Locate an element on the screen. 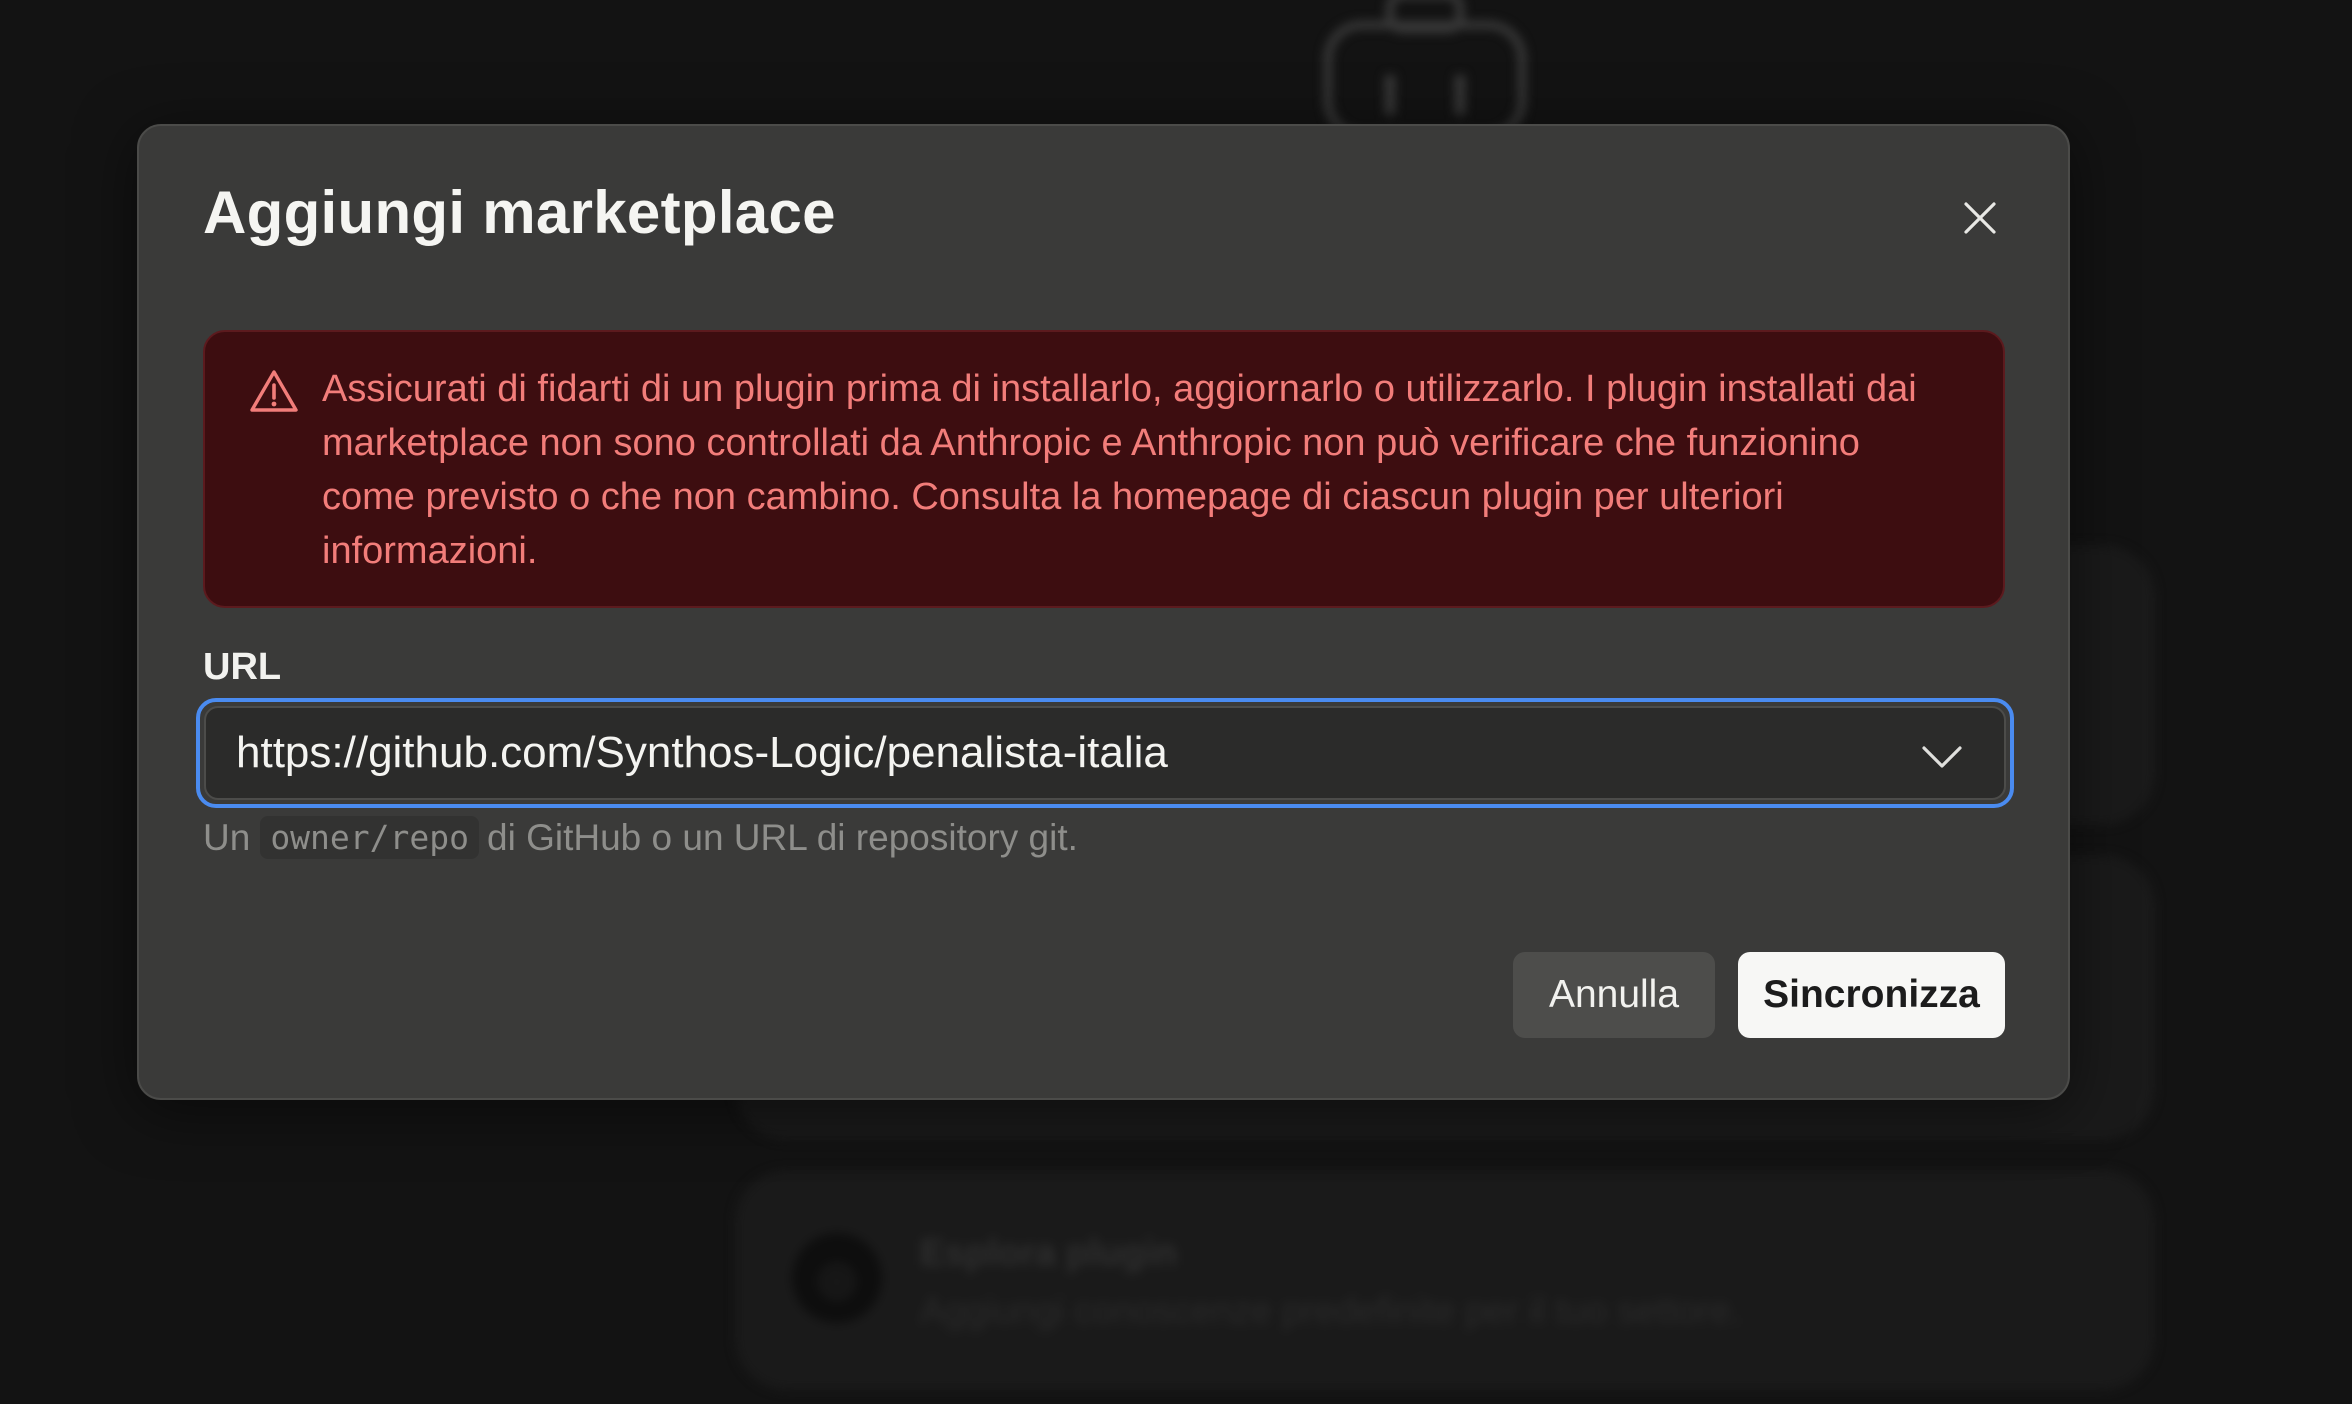  helper-prefix: Un is located at coordinates (227, 837).